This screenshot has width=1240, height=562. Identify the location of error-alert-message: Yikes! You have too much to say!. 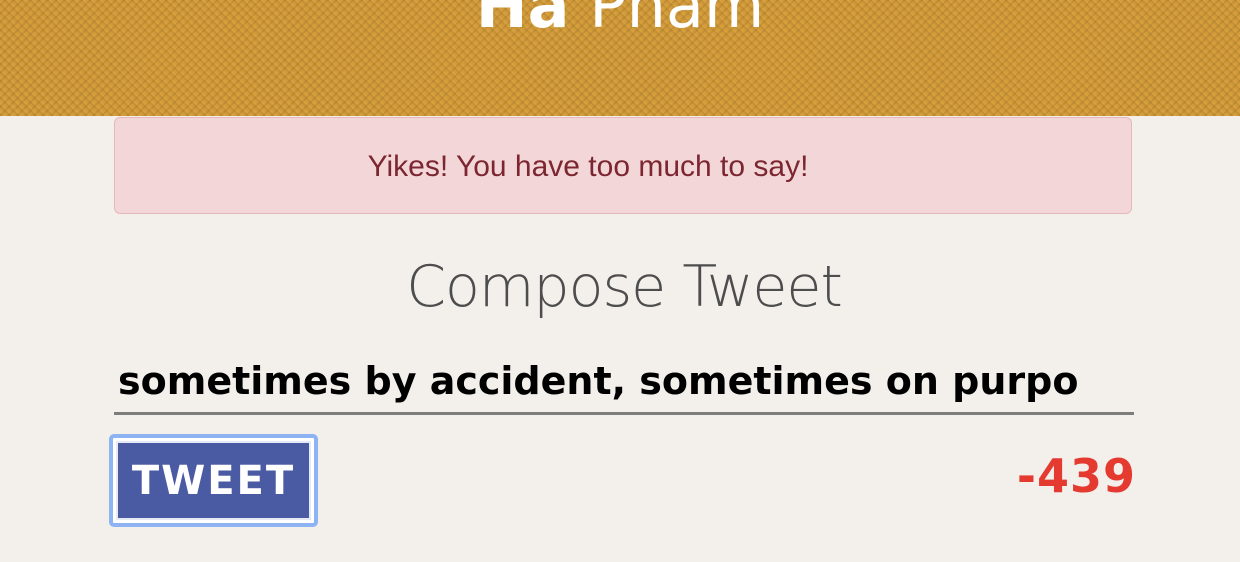
(588, 166).